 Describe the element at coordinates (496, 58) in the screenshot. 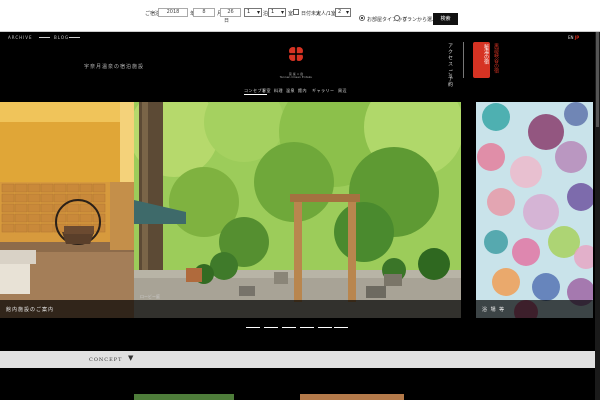

I see `seal-side-text: 黒部峡谷の宿` at that location.